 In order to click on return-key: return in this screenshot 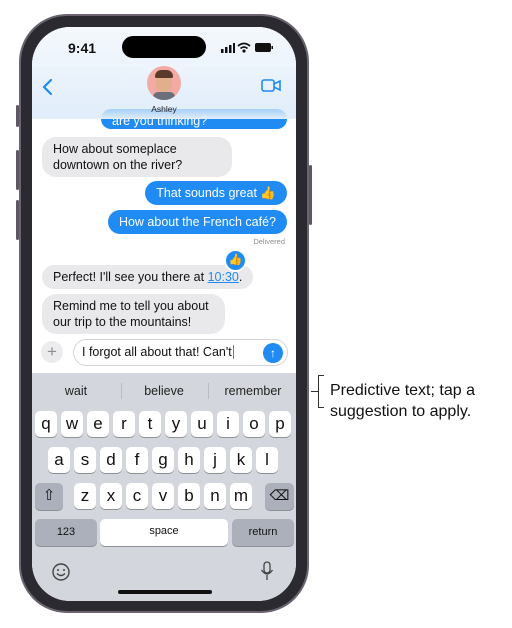, I will do `click(263, 532)`.